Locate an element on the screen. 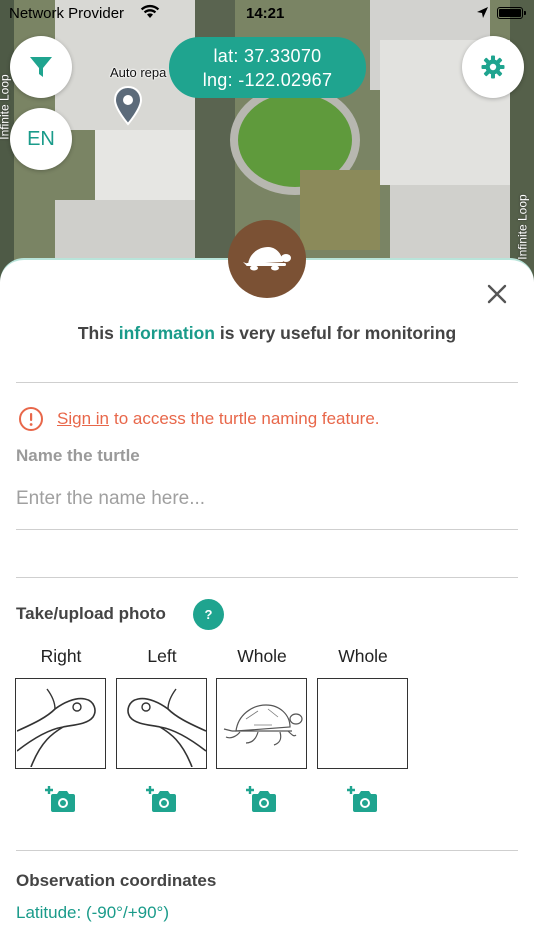  turtle-left-head-icon is located at coordinates (161, 723).